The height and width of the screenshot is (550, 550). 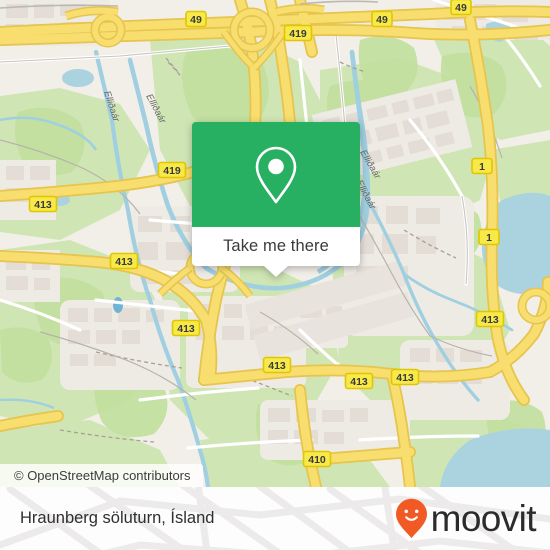 What do you see at coordinates (276, 271) in the screenshot?
I see `popup-pointer` at bounding box center [276, 271].